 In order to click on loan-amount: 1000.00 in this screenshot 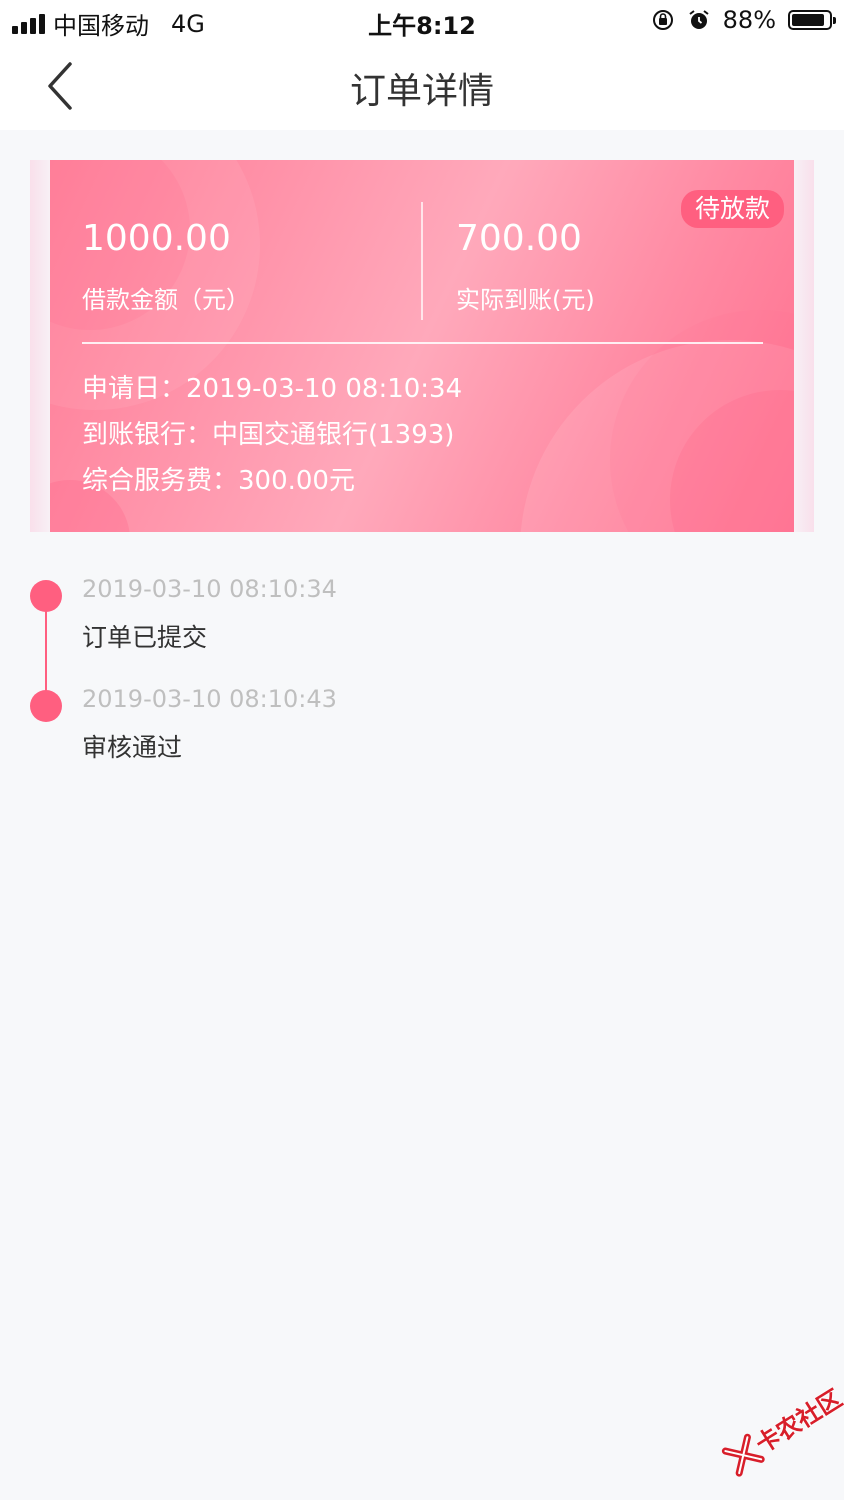, I will do `click(156, 238)`.